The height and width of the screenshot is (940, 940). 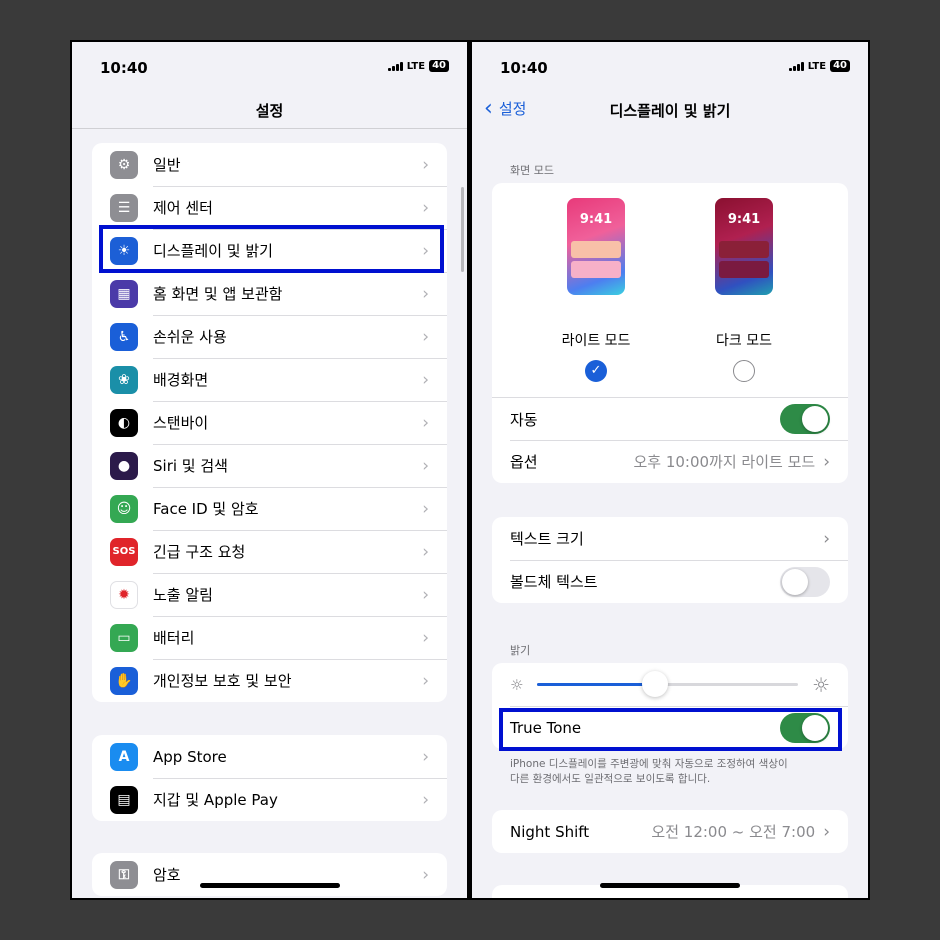 I want to click on settings-item: ▤ 지갑 및 Apple Pay ›, so click(x=269, y=799).